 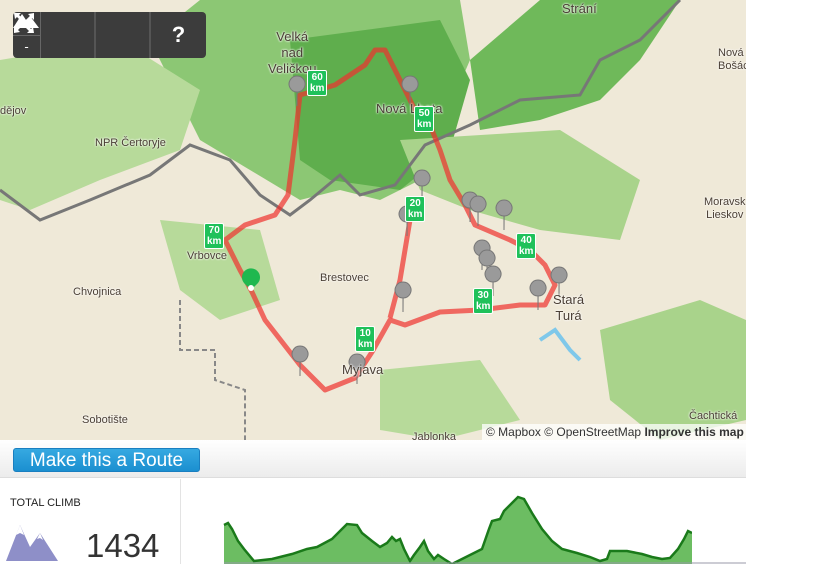 I want to click on km-marker: 50 km, so click(x=424, y=119).